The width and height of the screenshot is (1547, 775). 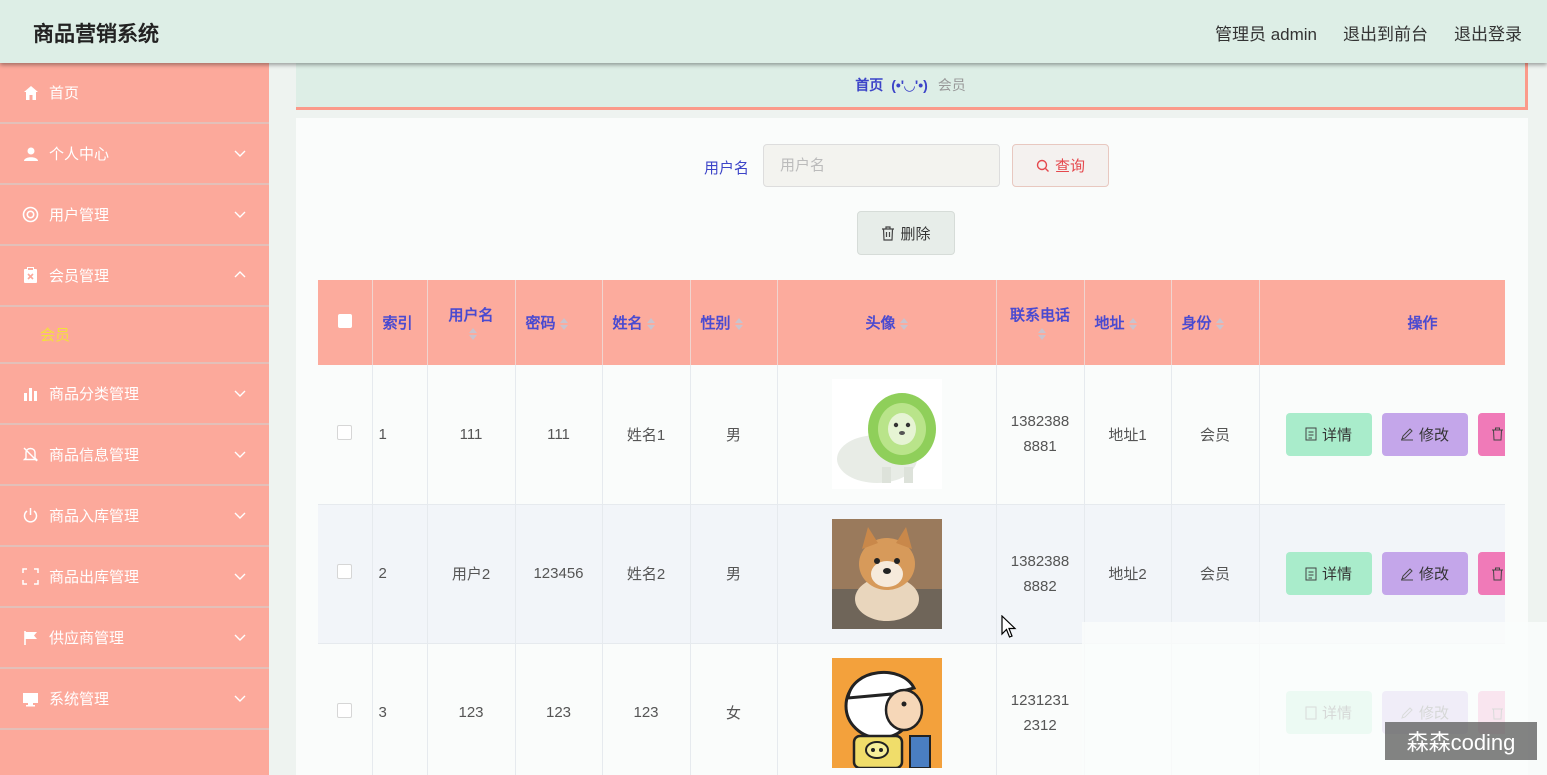 What do you see at coordinates (1040, 435) in the screenshot?
I see `cell-phone: 13823888881` at bounding box center [1040, 435].